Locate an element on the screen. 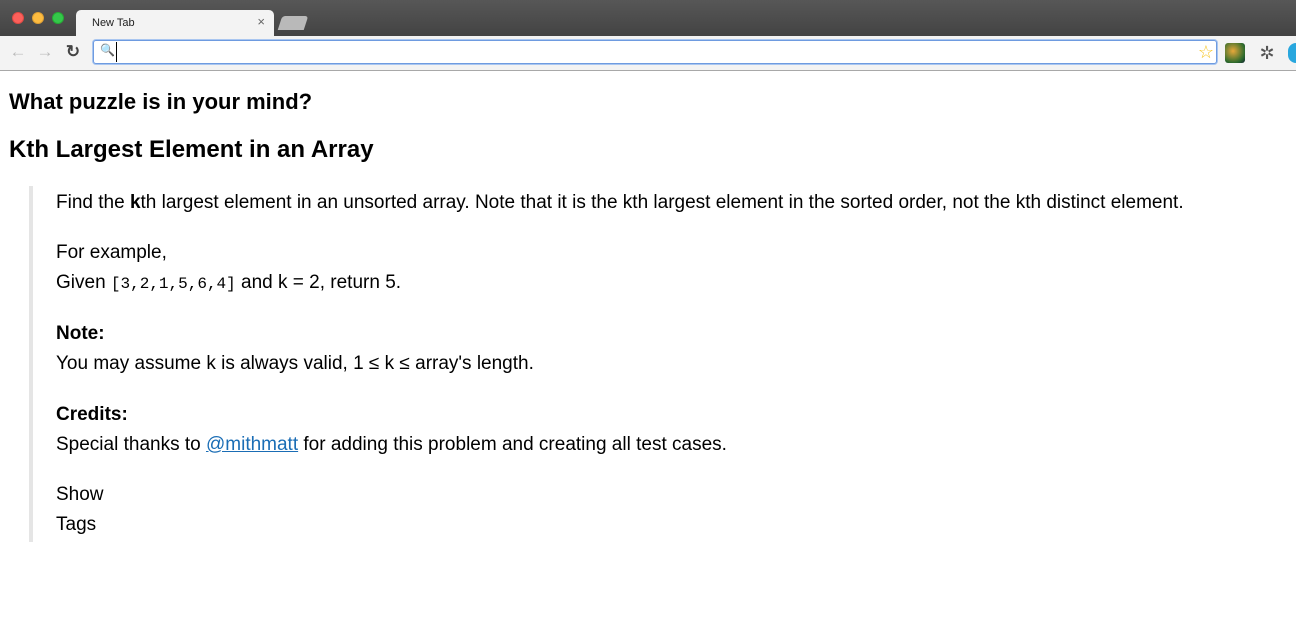 The height and width of the screenshot is (634, 1296). example-array-code: [3,2,1,5,6,4] is located at coordinates (173, 284).